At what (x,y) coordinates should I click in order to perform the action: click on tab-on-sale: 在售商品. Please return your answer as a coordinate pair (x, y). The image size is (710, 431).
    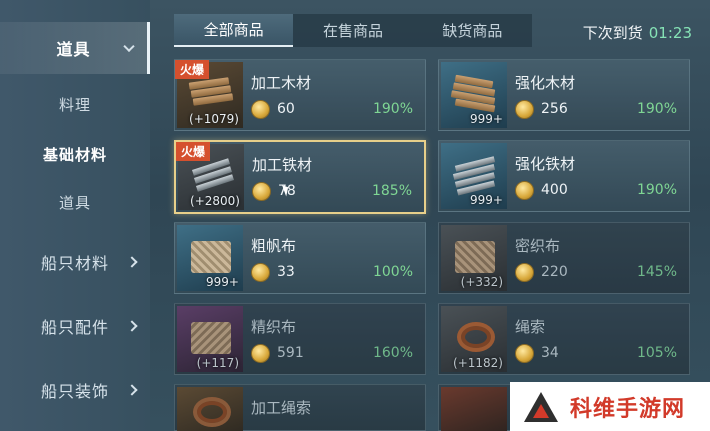
    Looking at the image, I should click on (352, 30).